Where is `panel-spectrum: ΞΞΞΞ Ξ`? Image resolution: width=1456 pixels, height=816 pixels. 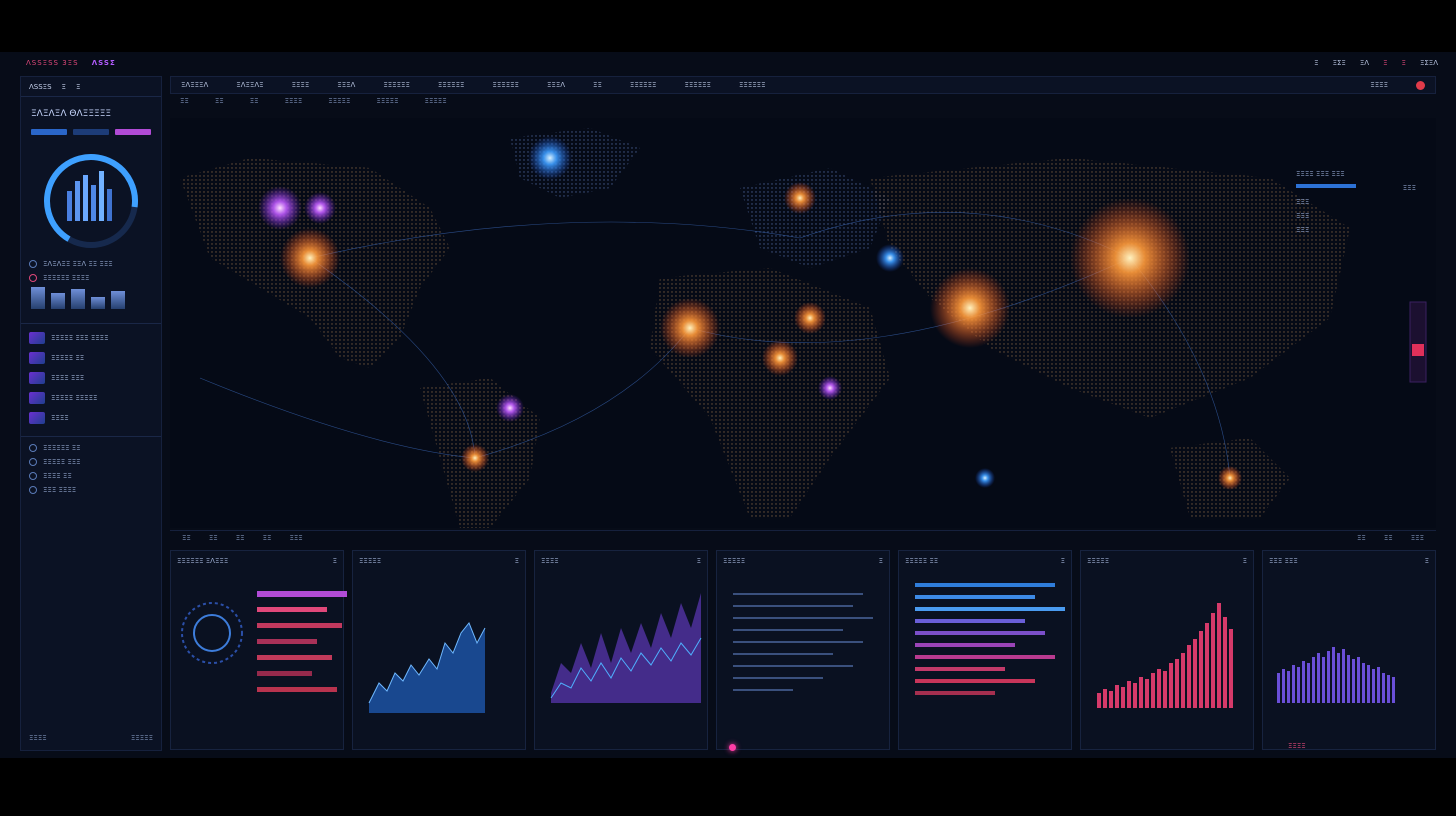
panel-spectrum: ΞΞΞΞ Ξ is located at coordinates (621, 650).